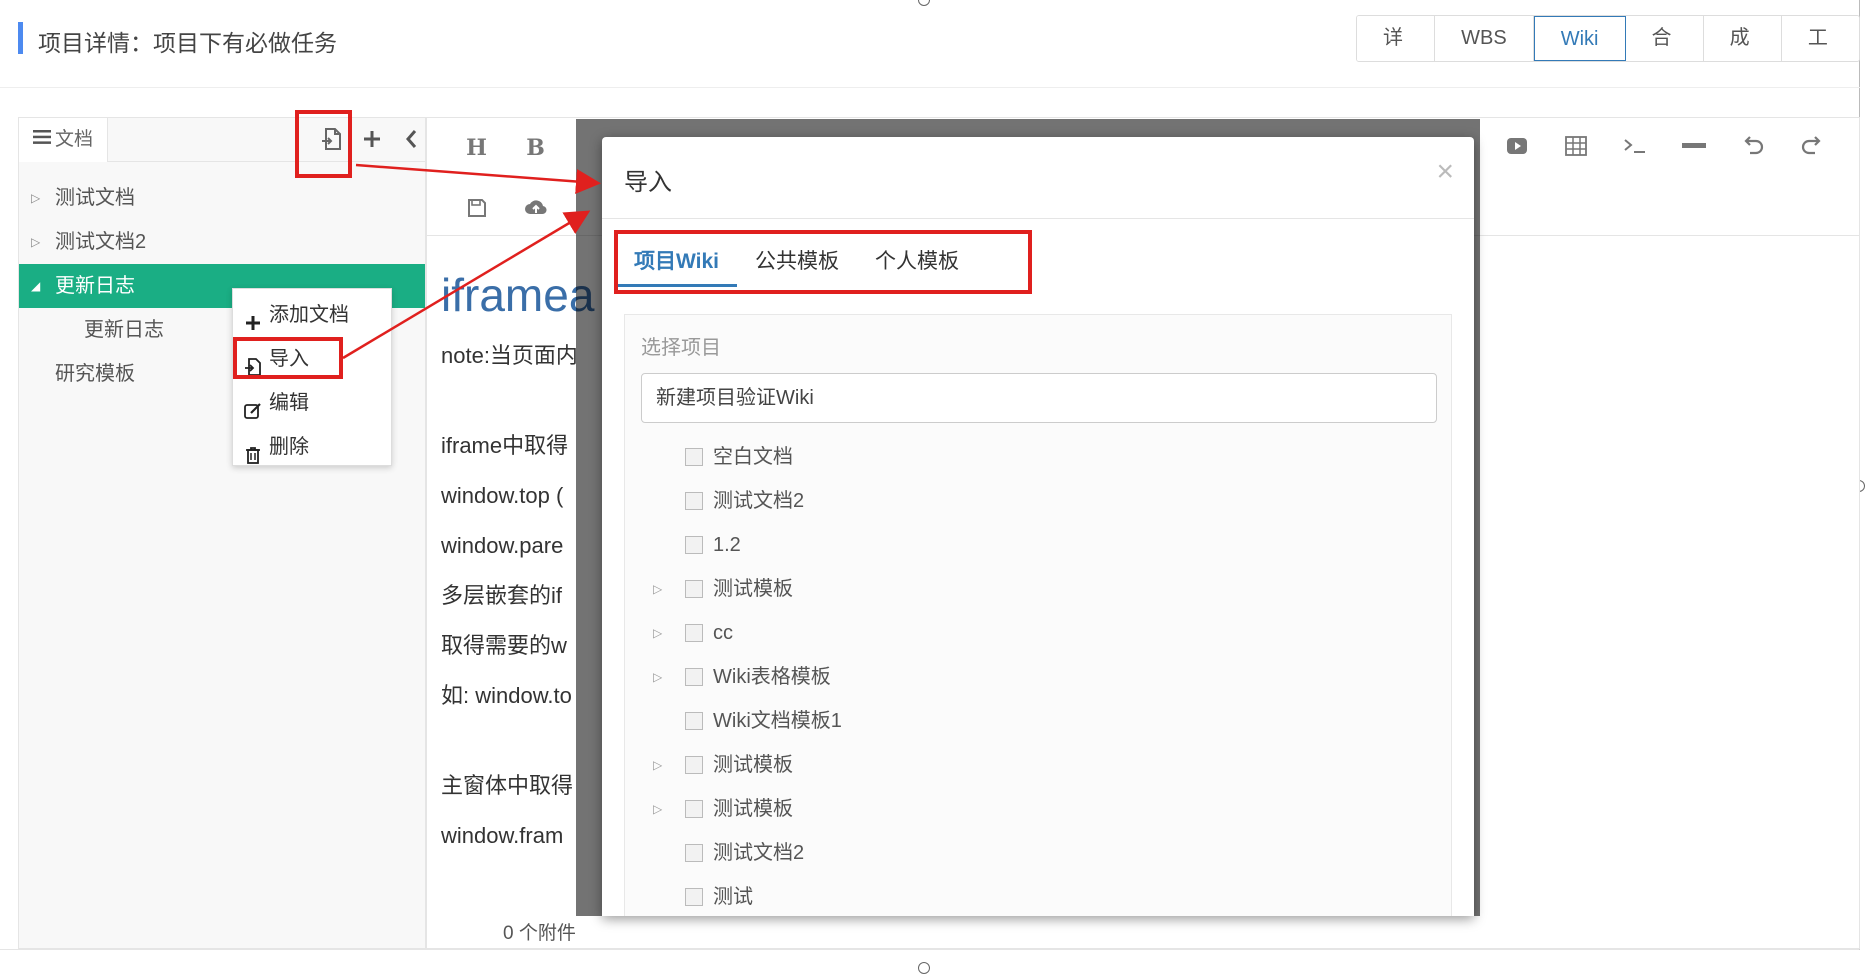  I want to click on annotation-arrows, so click(471, 261).